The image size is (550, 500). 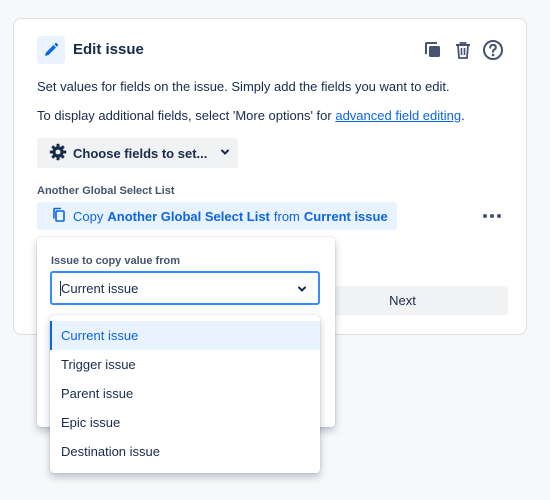 I want to click on pencil-icon, so click(x=51, y=50).